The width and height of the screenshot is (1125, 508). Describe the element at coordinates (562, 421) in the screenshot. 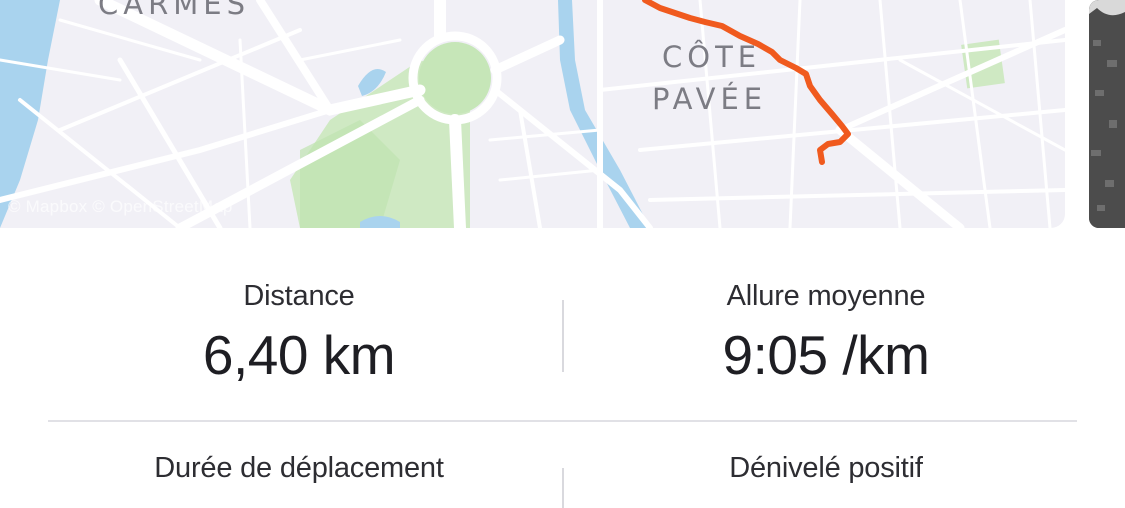

I see `row-divider` at that location.